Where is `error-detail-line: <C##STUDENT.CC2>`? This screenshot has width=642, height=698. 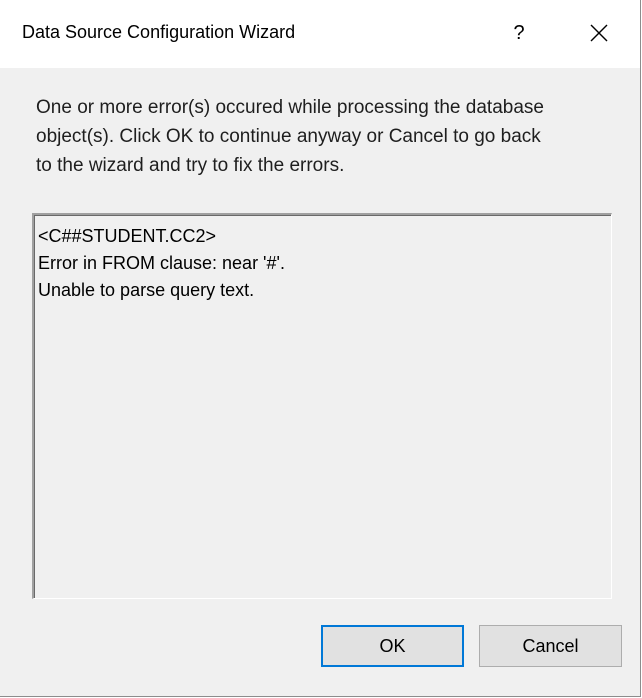
error-detail-line: <C##STUDENT.CC2> is located at coordinates (127, 236).